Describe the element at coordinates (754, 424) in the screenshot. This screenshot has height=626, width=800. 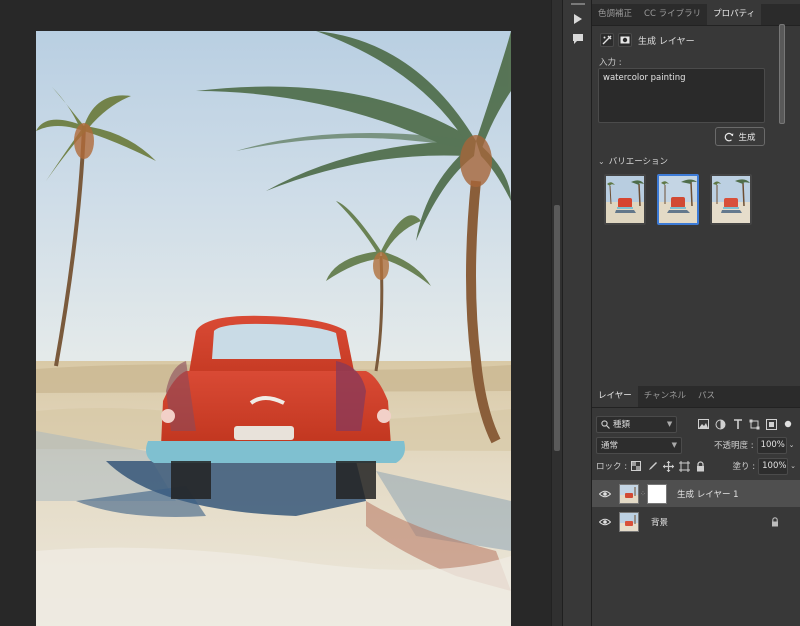
I see `shape-filter-icon` at that location.